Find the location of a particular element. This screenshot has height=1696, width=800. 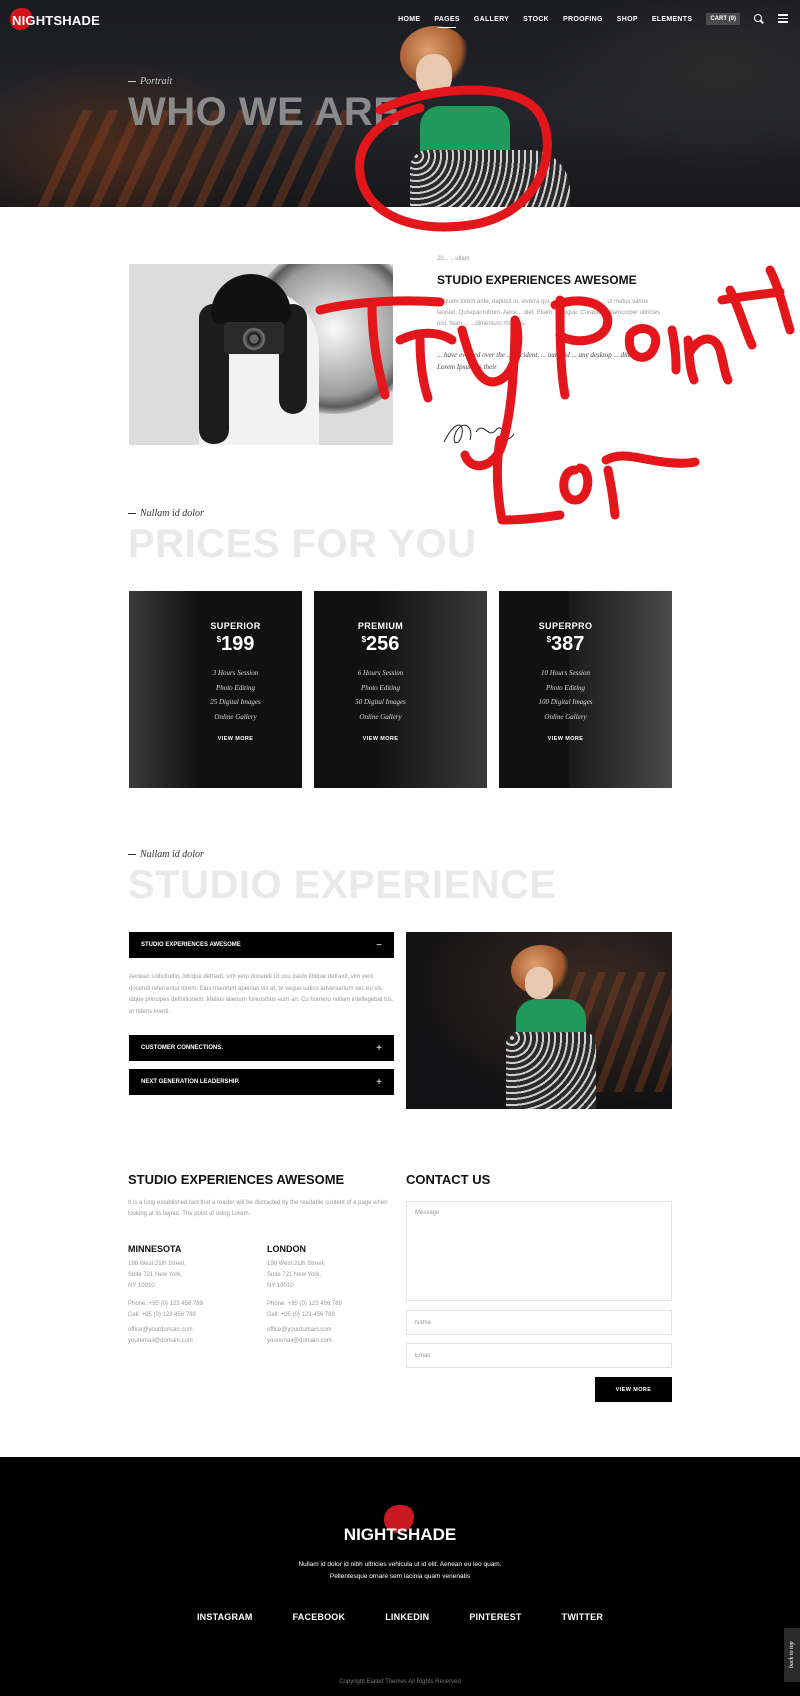

contact-title: CONTACT US is located at coordinates (448, 1179).